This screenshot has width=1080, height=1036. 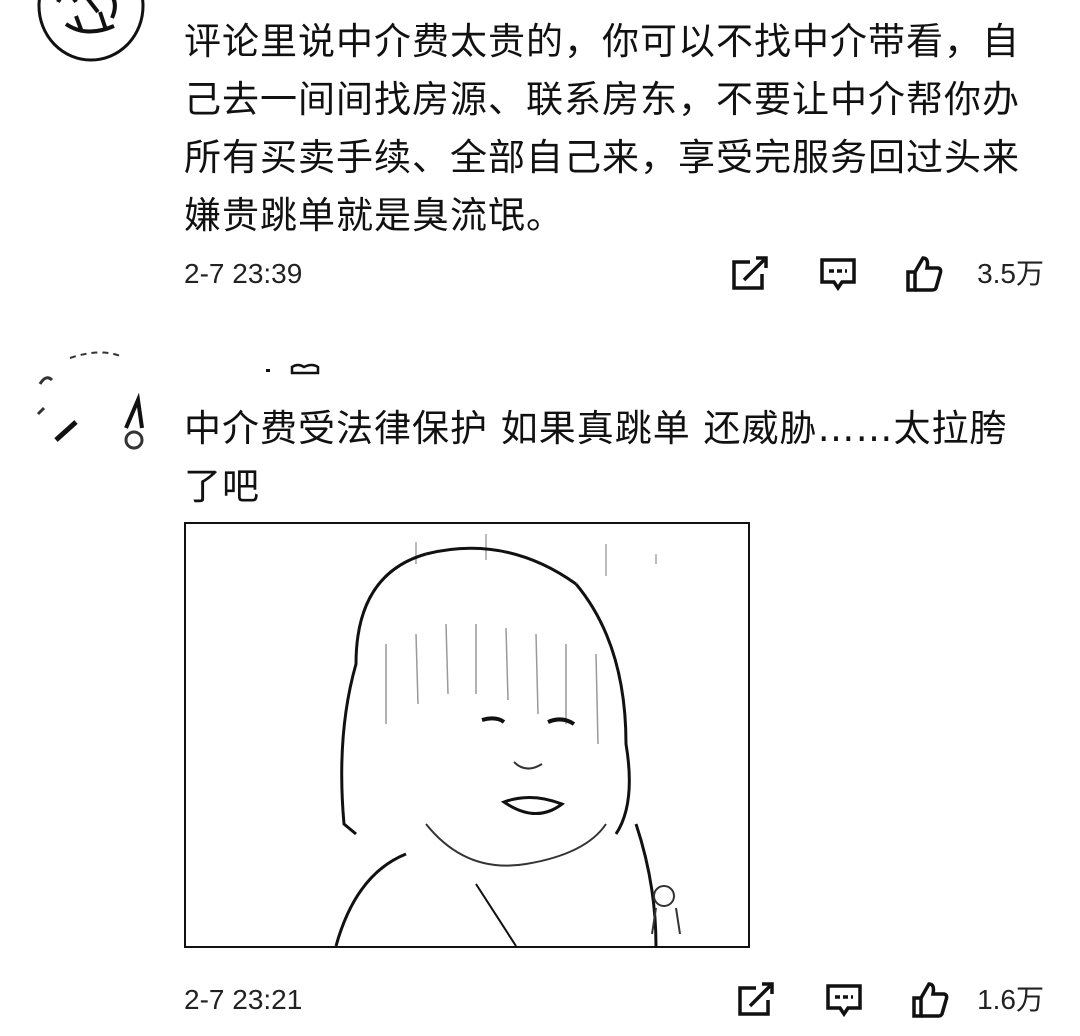 What do you see at coordinates (614, 1000) in the screenshot?
I see `comment-meta: 2-7 23:21 1.6万` at bounding box center [614, 1000].